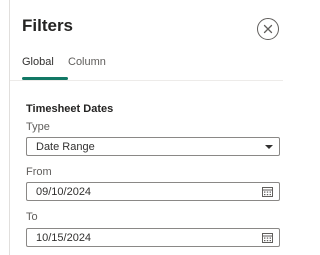 The width and height of the screenshot is (320, 255). I want to click on chevron-down-icon, so click(269, 146).